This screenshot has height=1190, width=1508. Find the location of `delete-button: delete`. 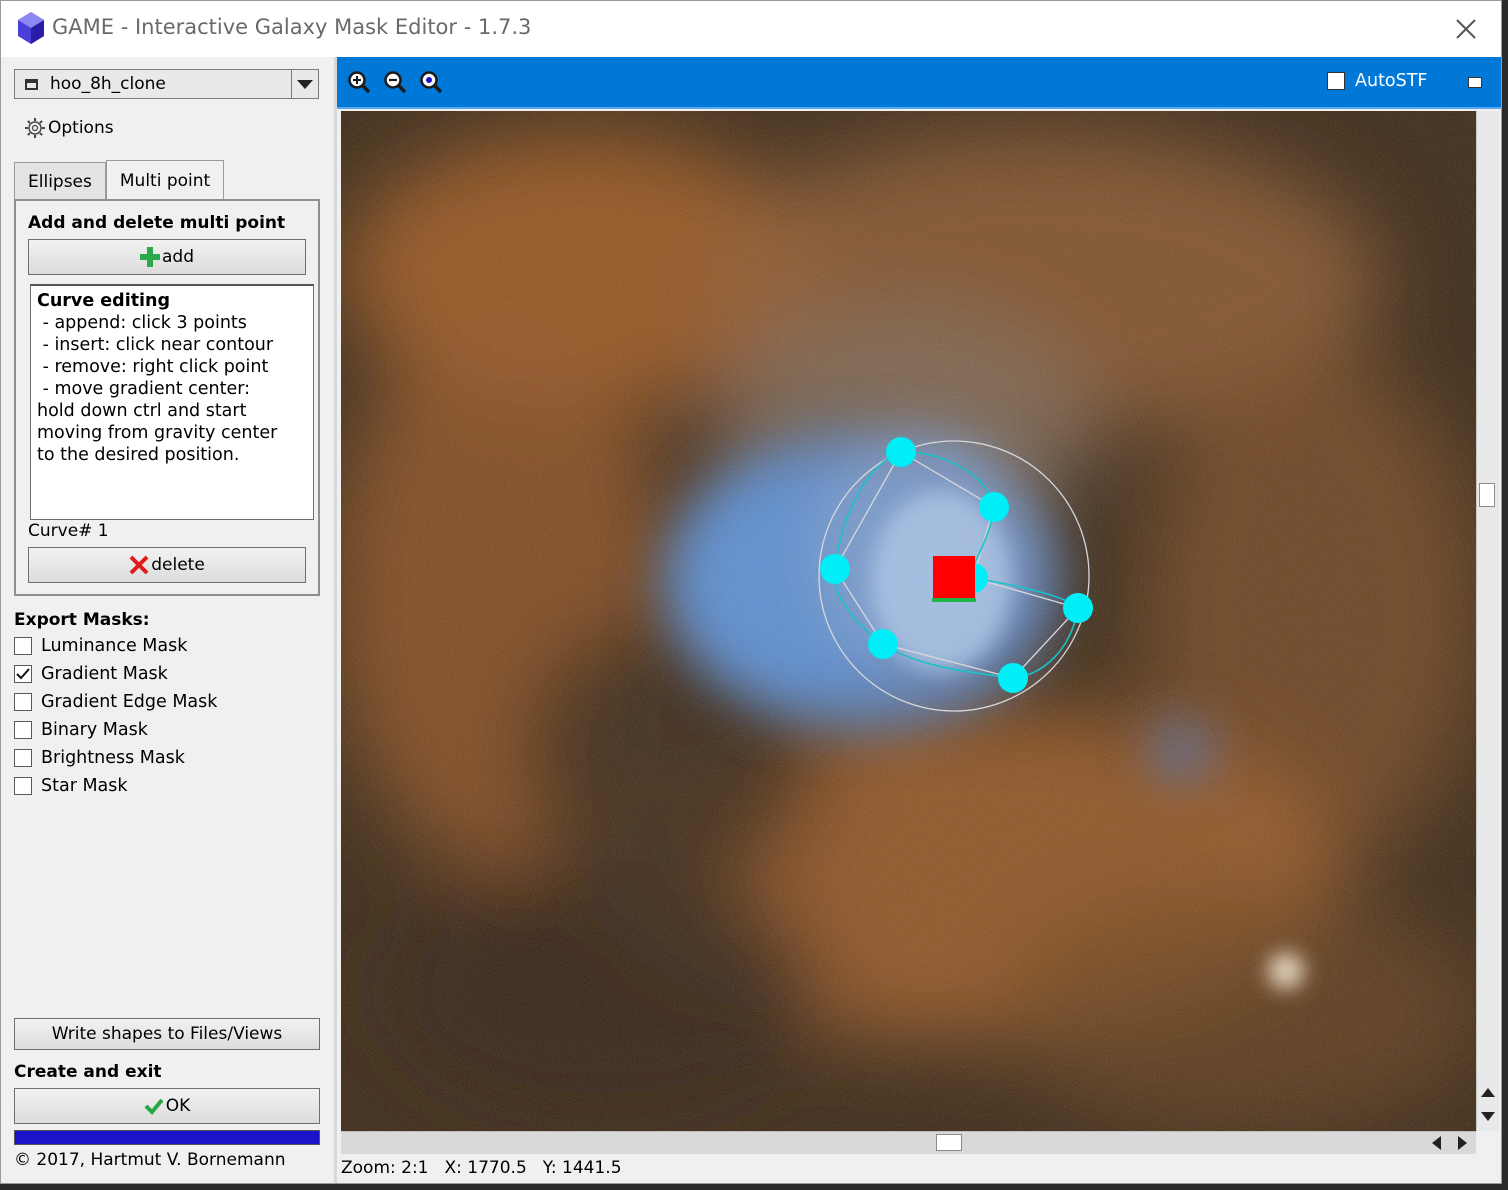

delete-button: delete is located at coordinates (167, 565).